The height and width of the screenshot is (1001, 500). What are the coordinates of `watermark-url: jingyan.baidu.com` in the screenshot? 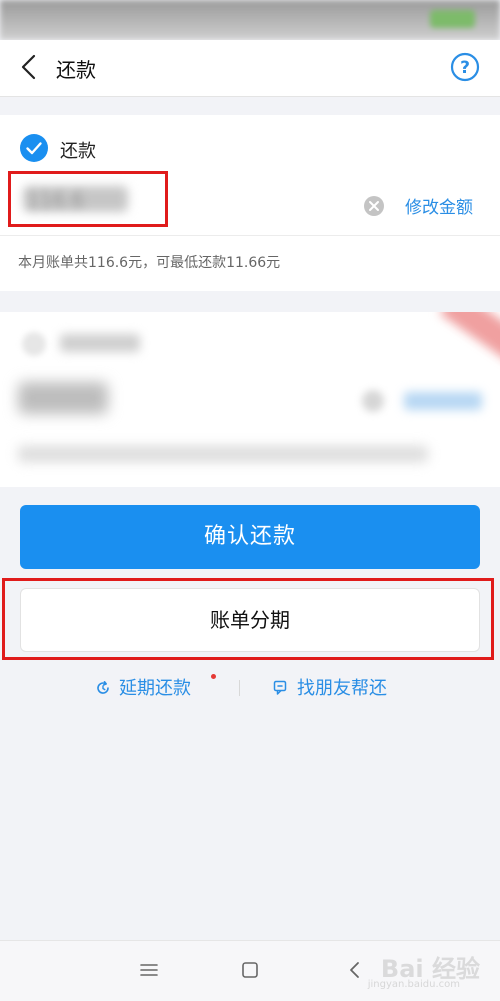 It's located at (413, 984).